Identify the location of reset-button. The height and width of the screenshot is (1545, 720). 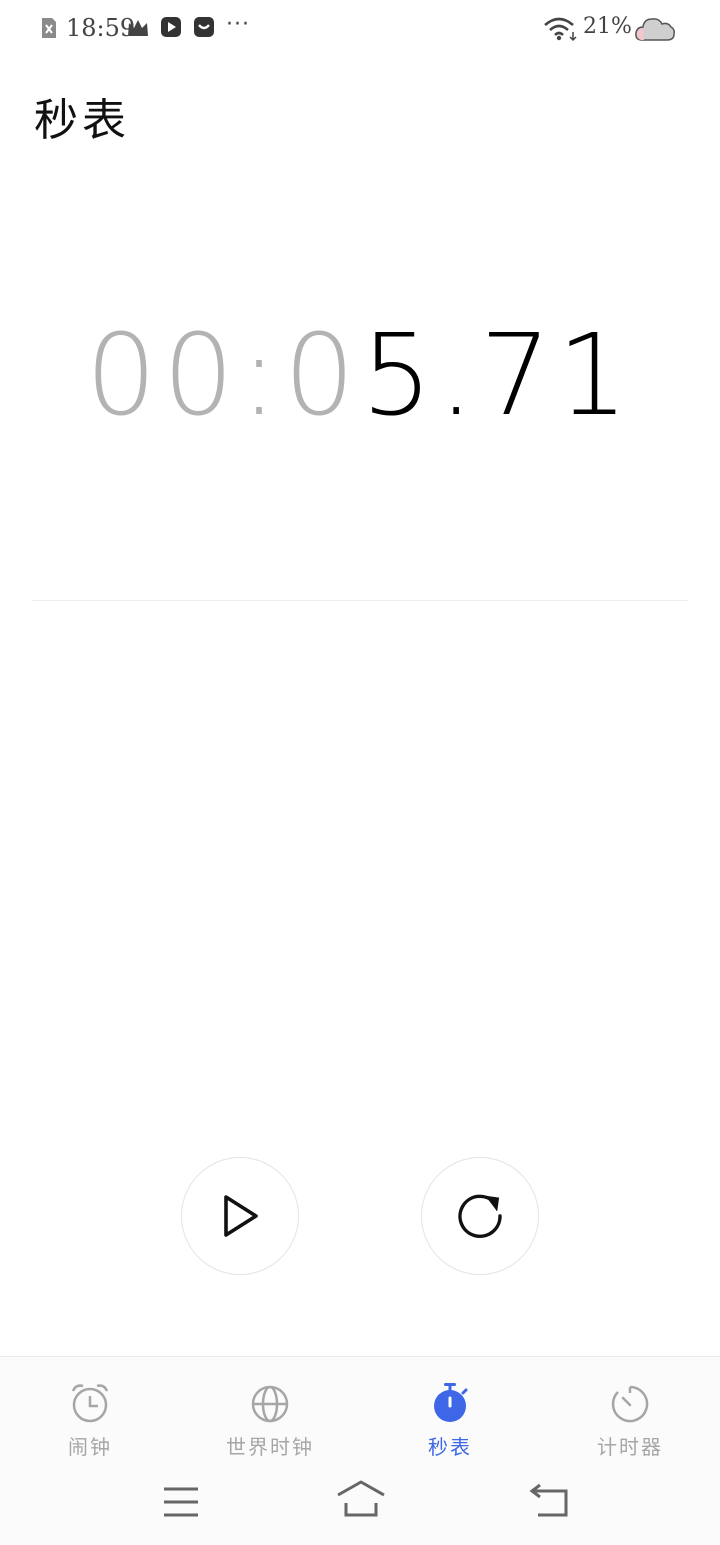
(480, 1216).